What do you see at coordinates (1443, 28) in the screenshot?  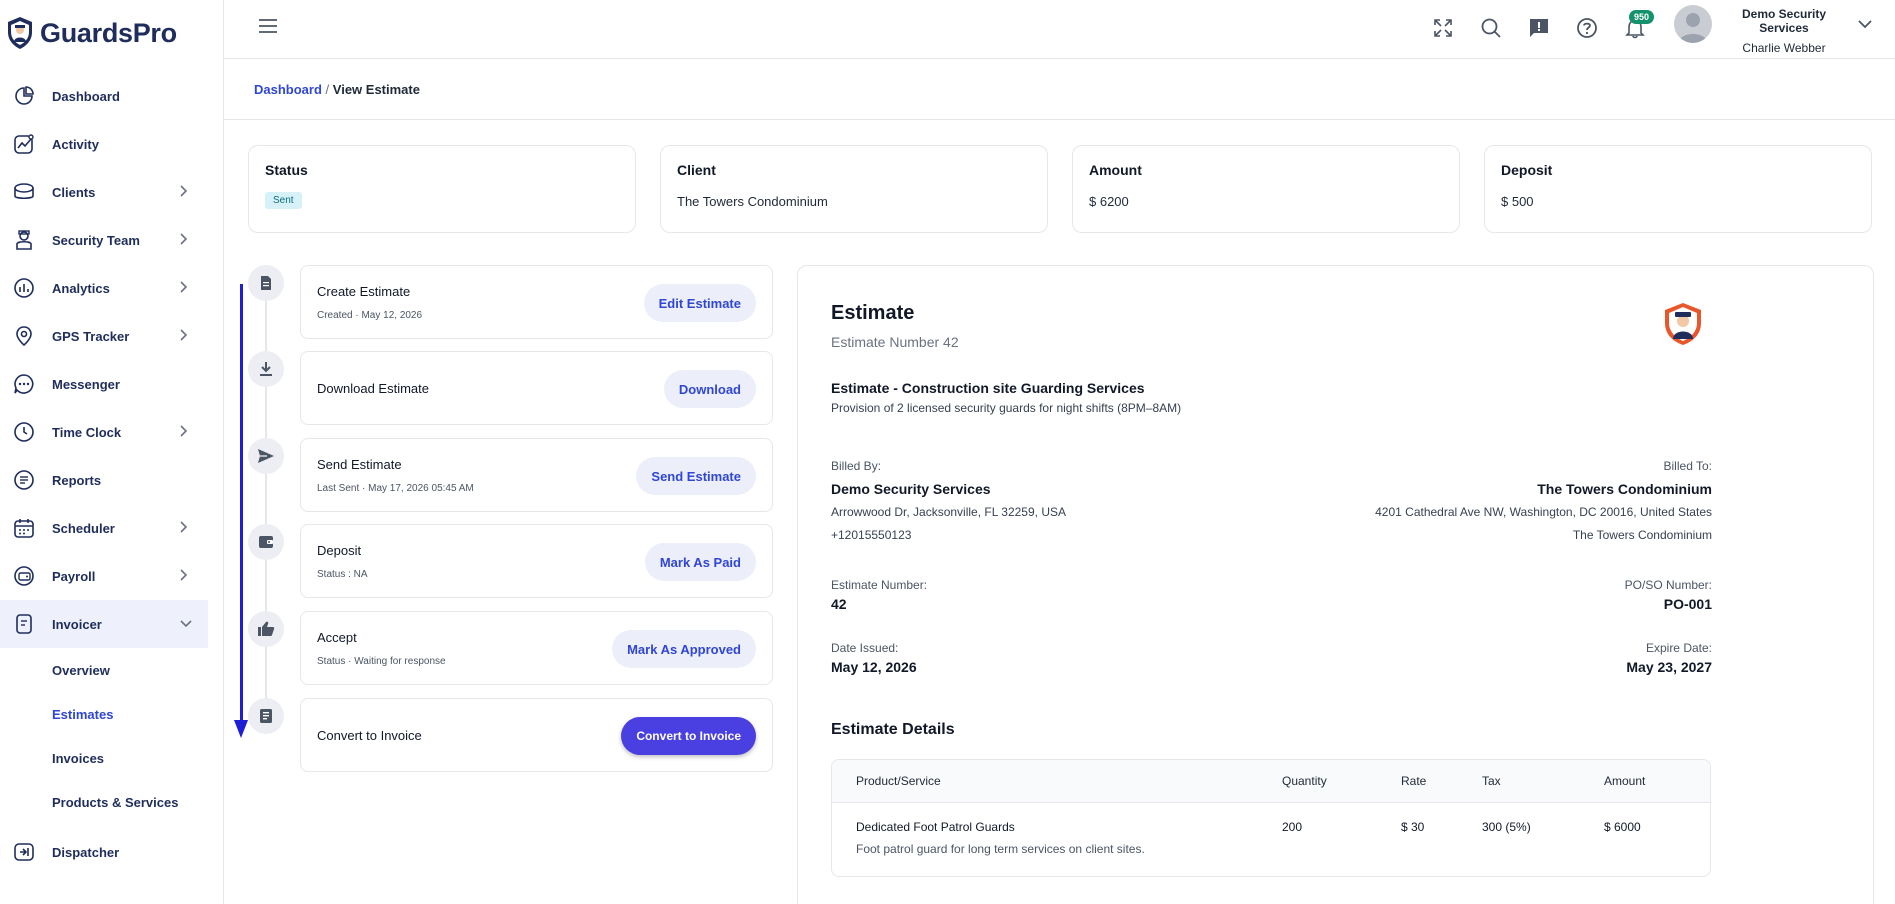 I see `fullscreen-icon` at bounding box center [1443, 28].